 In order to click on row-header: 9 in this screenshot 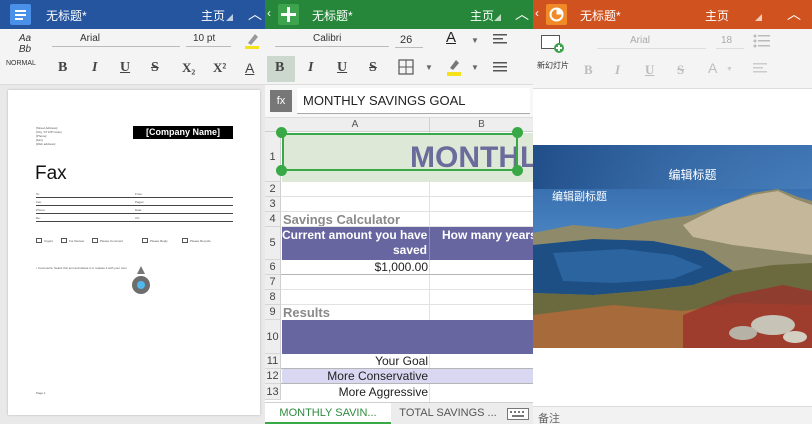, I will do `click(273, 312)`.